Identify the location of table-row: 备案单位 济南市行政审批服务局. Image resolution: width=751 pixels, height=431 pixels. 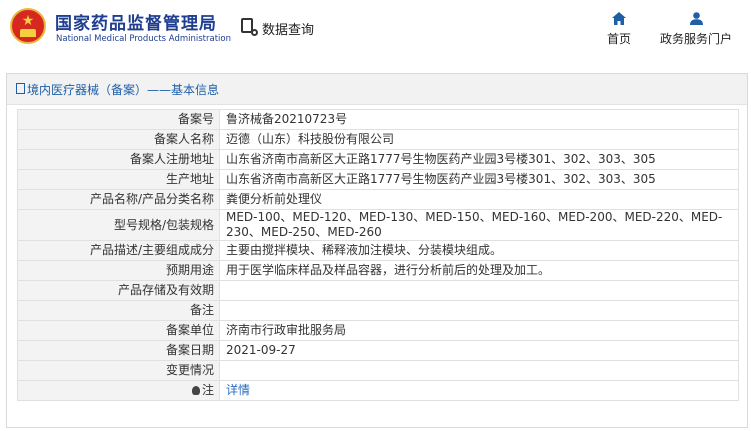
(378, 330).